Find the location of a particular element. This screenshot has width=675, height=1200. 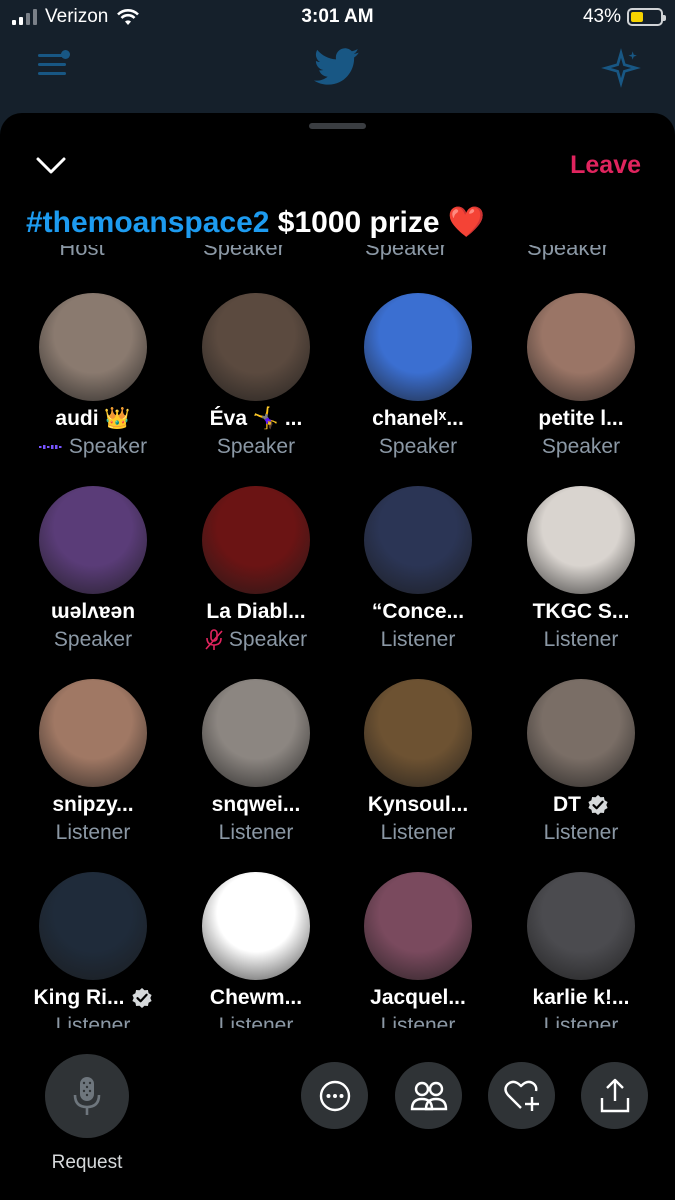

participant-name-text: DT is located at coordinates (567, 804).